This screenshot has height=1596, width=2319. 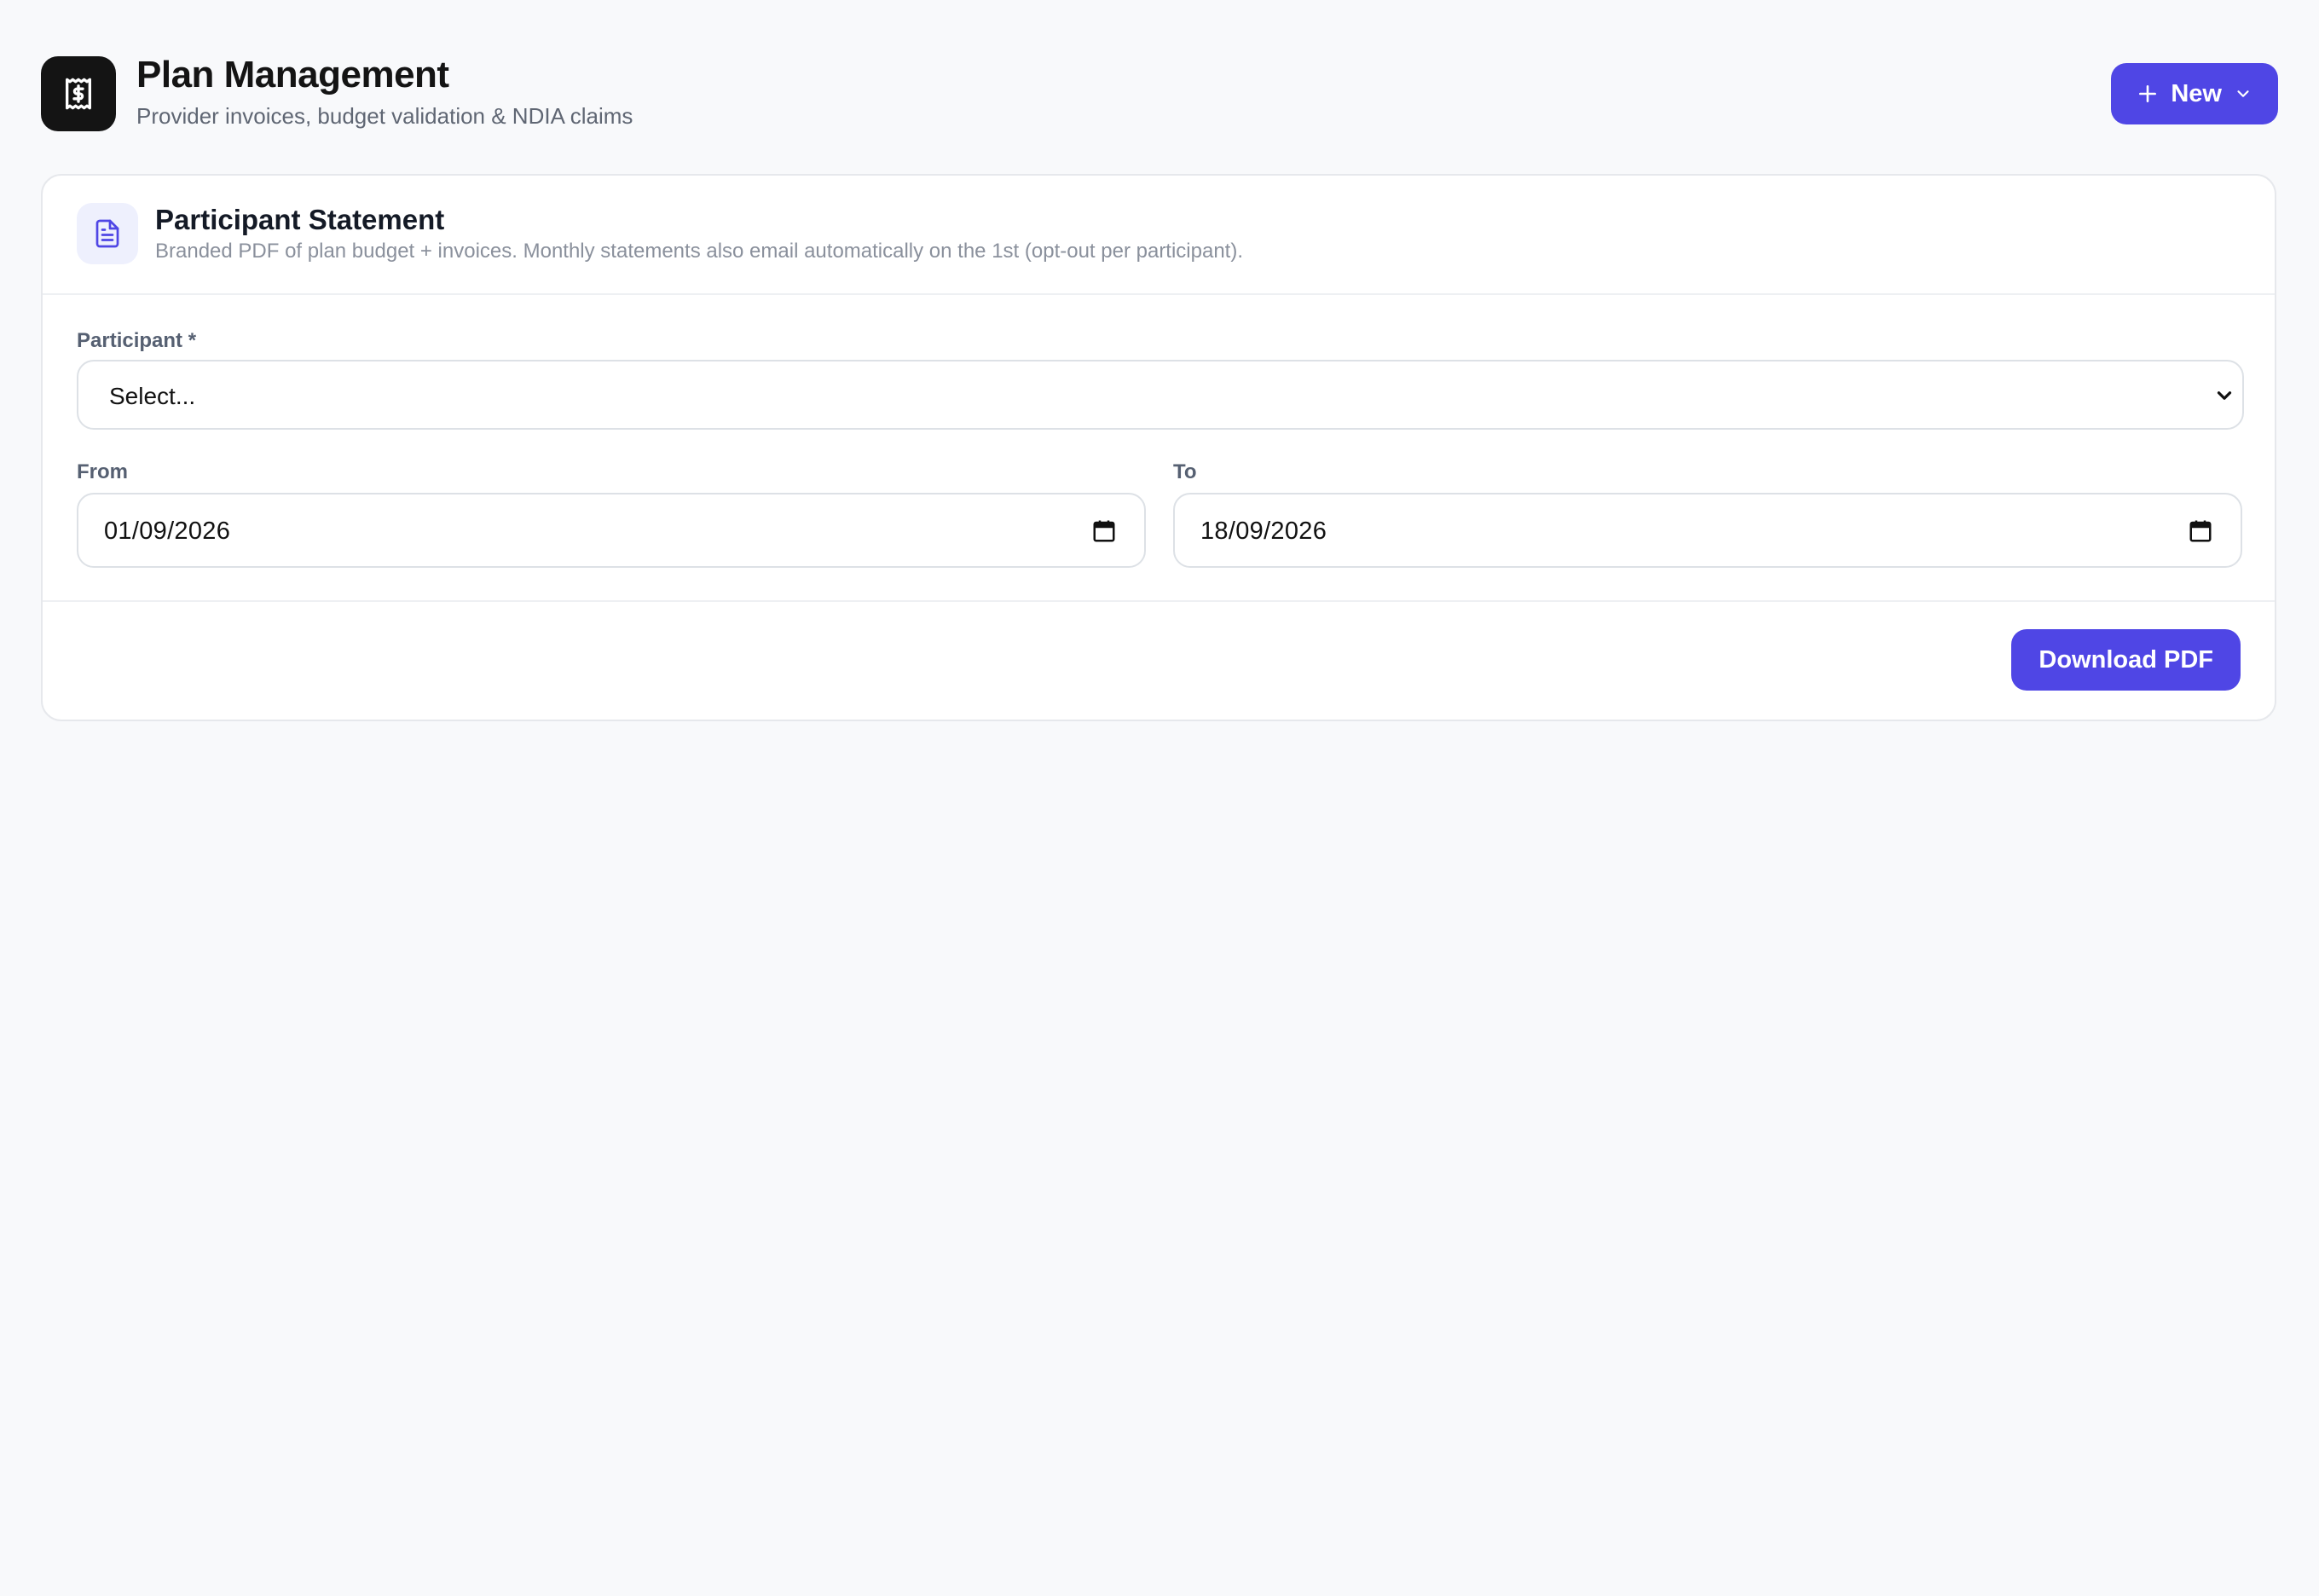 I want to click on to-label: To, so click(x=1185, y=471).